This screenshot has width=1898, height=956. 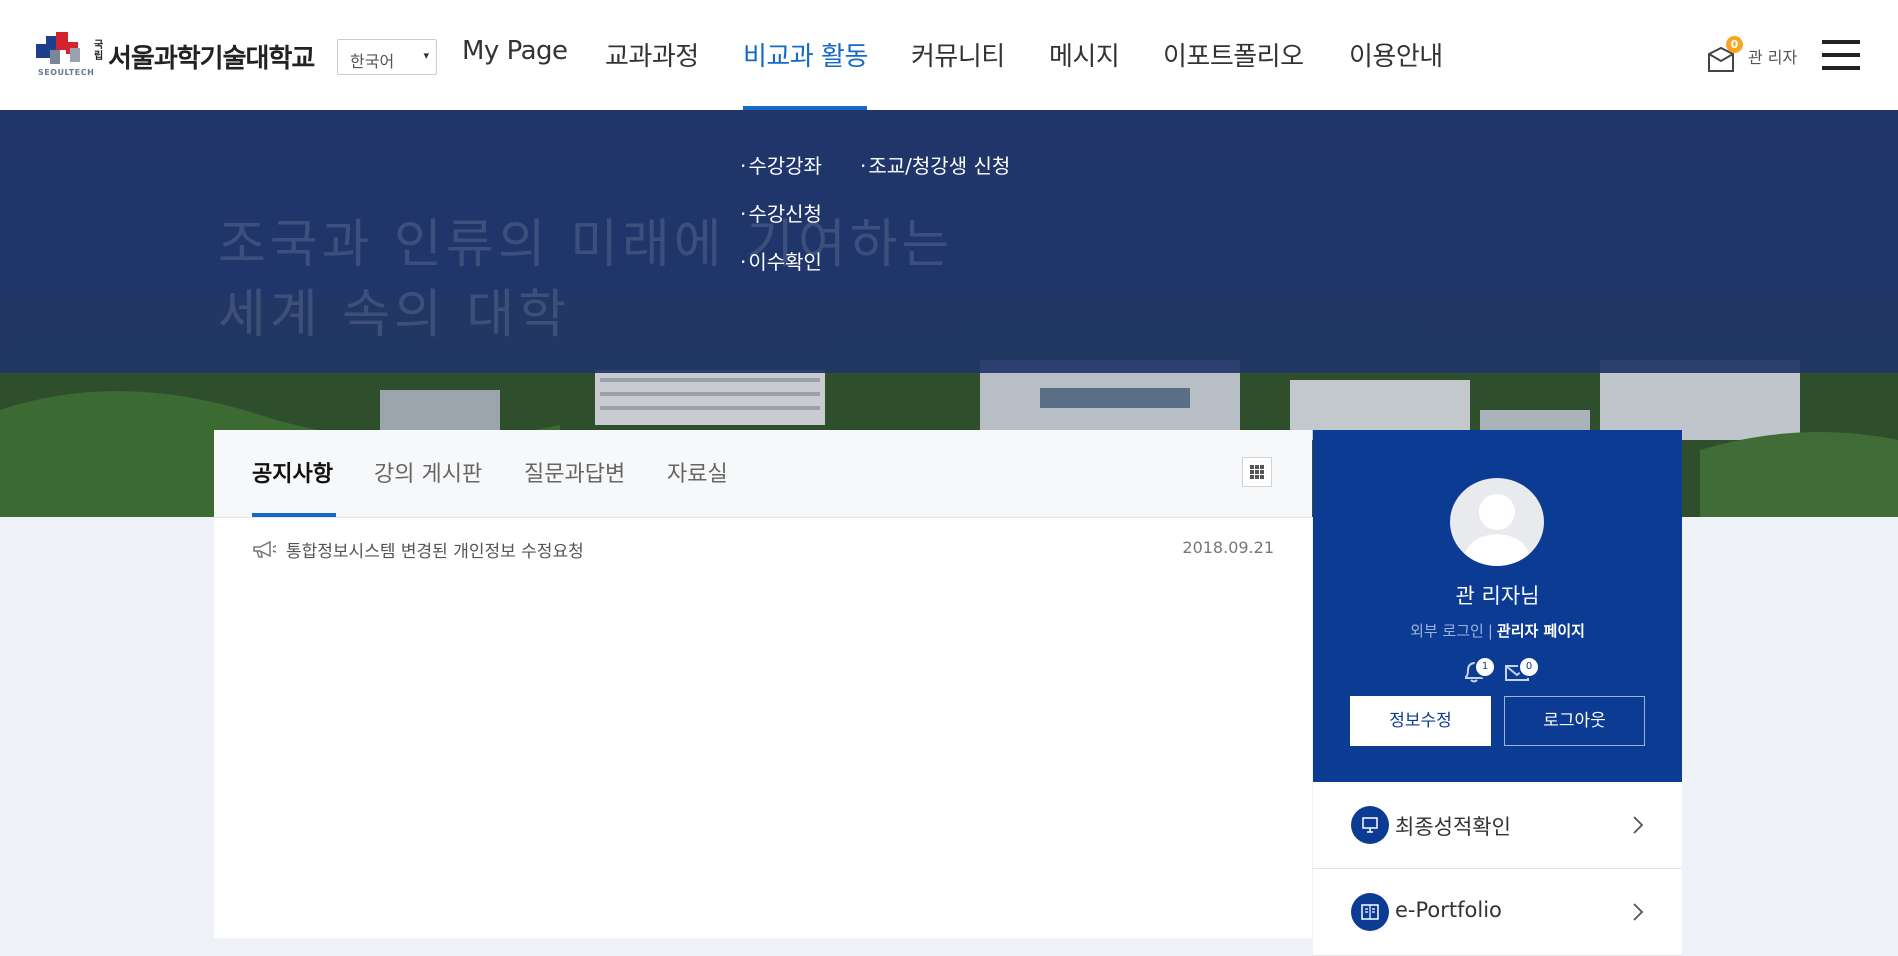 I want to click on language-select-value: 한국어, so click(x=372, y=61).